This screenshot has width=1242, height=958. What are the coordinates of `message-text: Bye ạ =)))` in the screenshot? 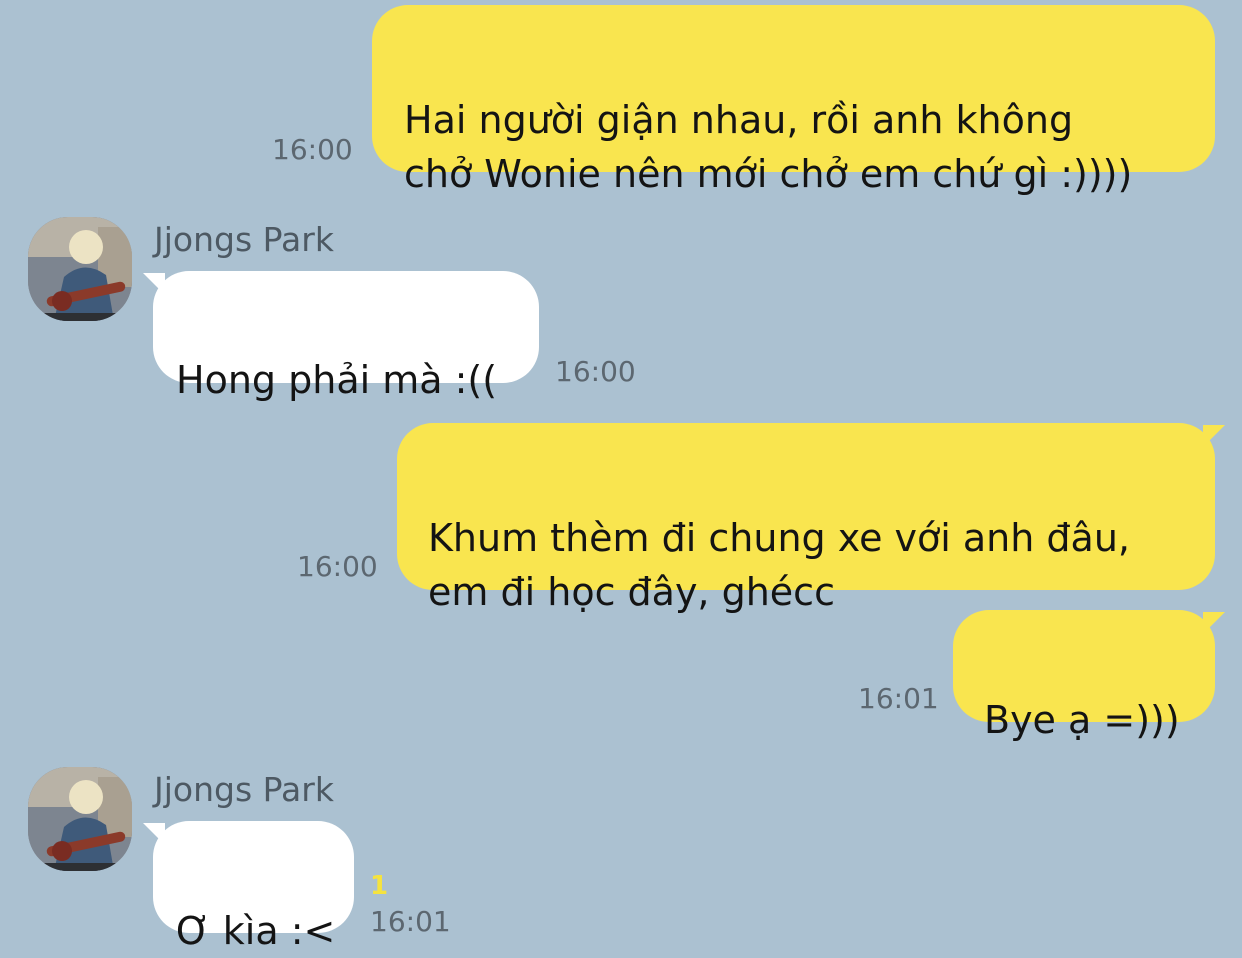 It's located at (1082, 720).